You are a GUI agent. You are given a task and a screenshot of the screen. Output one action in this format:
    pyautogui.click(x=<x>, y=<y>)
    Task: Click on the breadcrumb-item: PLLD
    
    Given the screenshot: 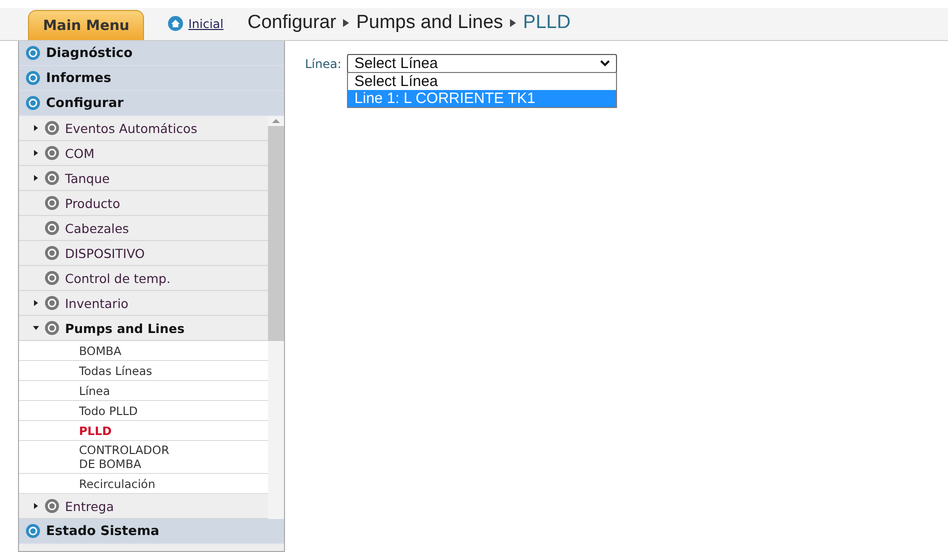 What is the action you would take?
    pyautogui.click(x=547, y=23)
    